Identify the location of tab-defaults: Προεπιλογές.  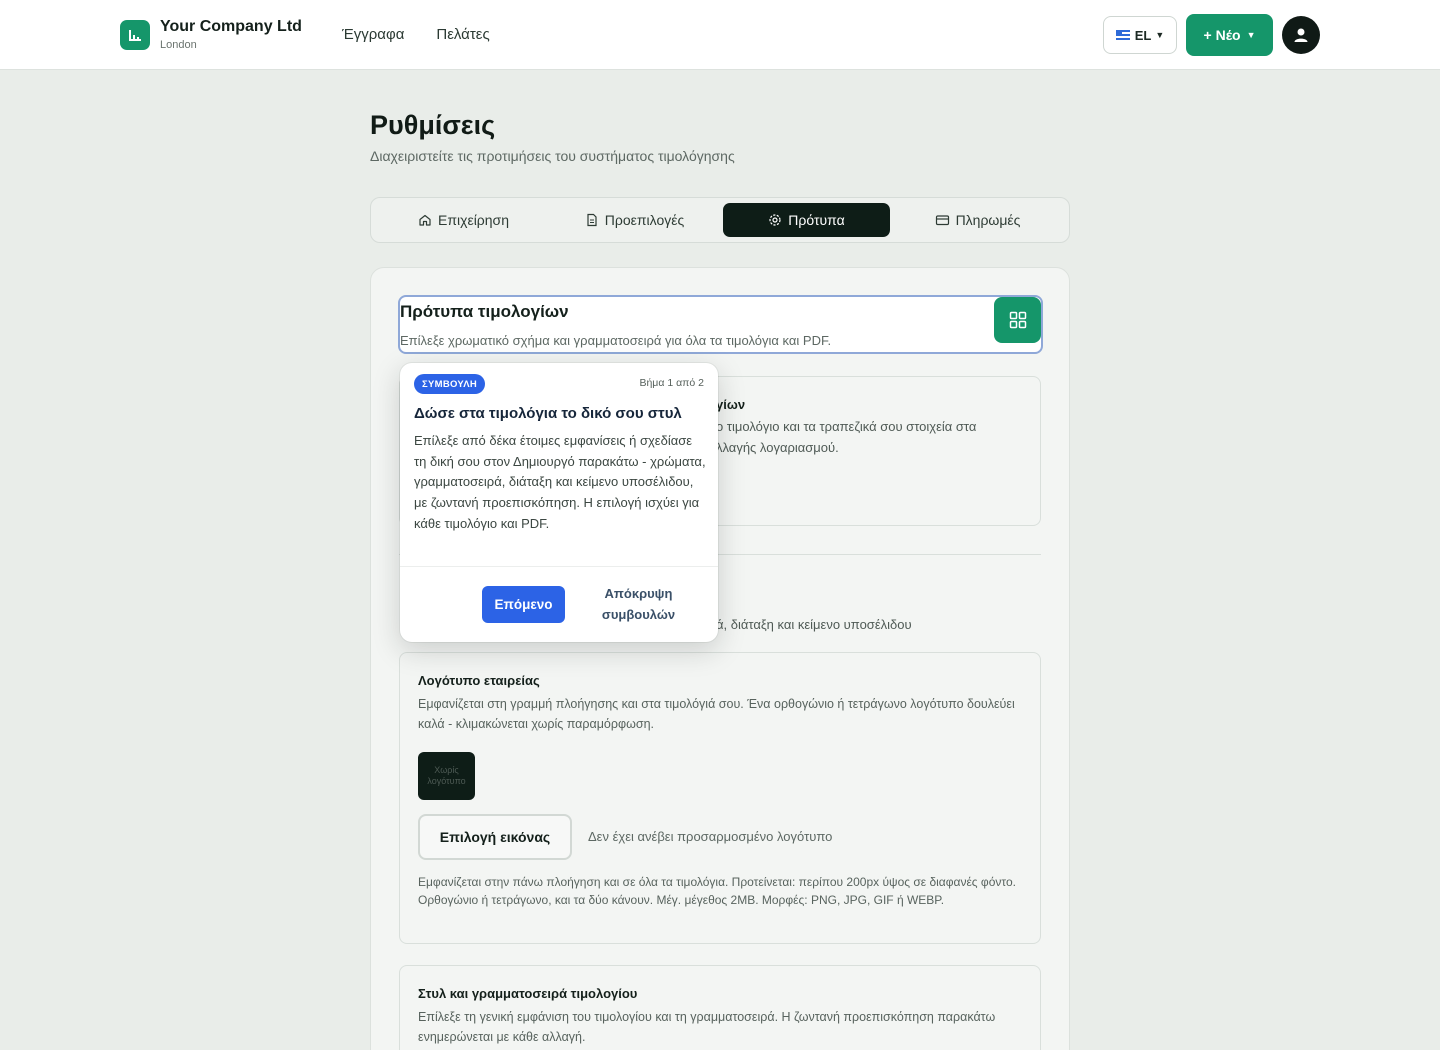
(634, 220).